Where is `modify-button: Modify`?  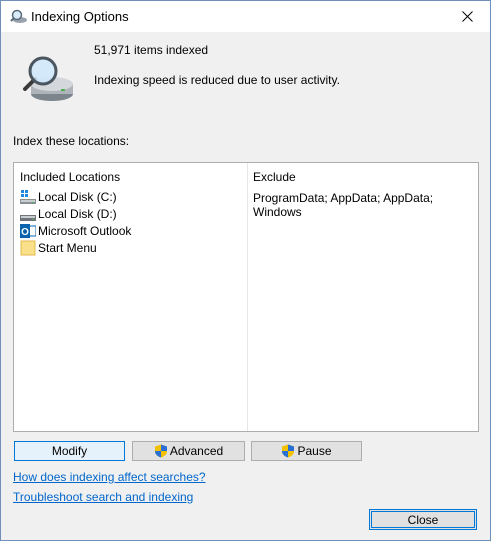
modify-button: Modify is located at coordinates (69, 451).